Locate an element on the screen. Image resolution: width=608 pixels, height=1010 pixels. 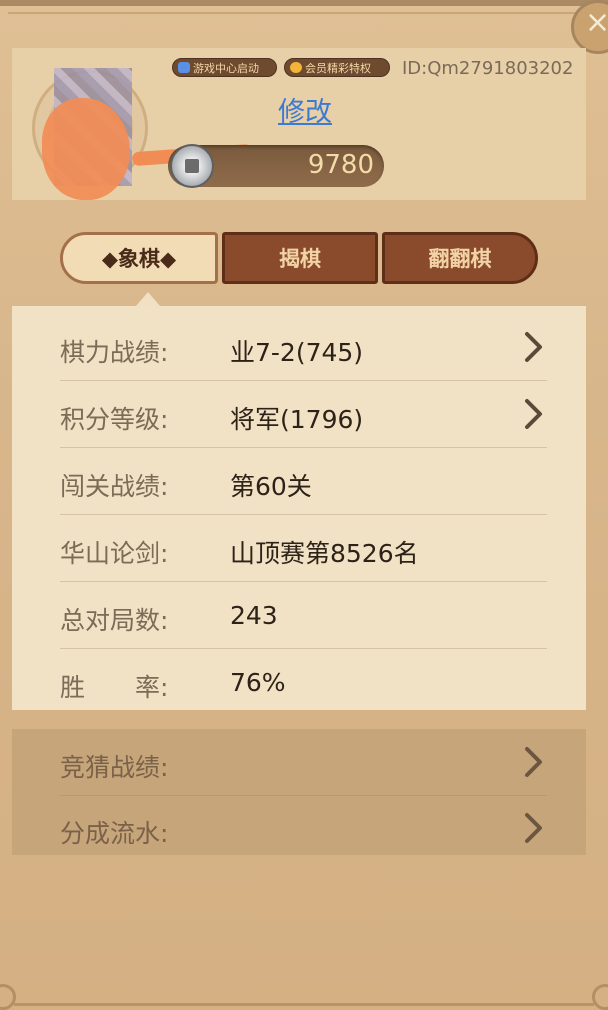
stat-row-rank: 积分等级: 将军(1796) is located at coordinates (303, 414).